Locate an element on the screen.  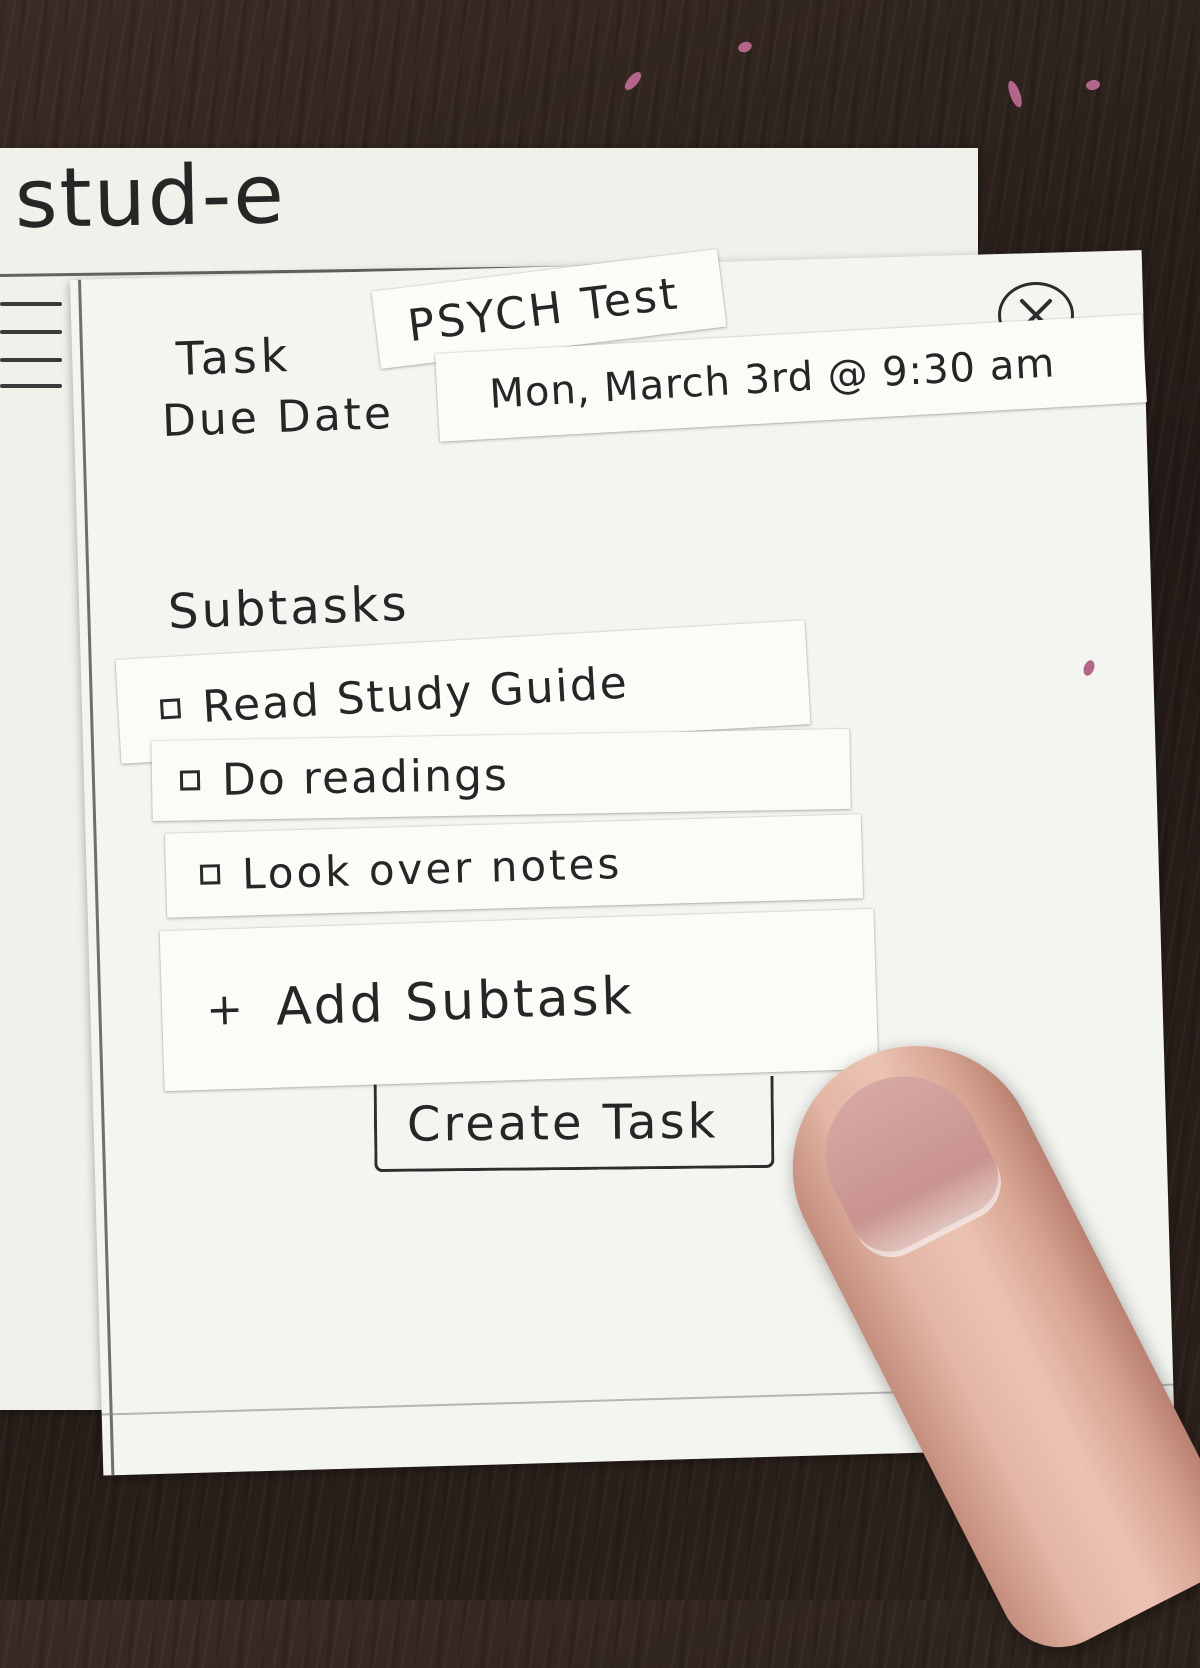
create-task-label: Create Task is located at coordinates (562, 1122).